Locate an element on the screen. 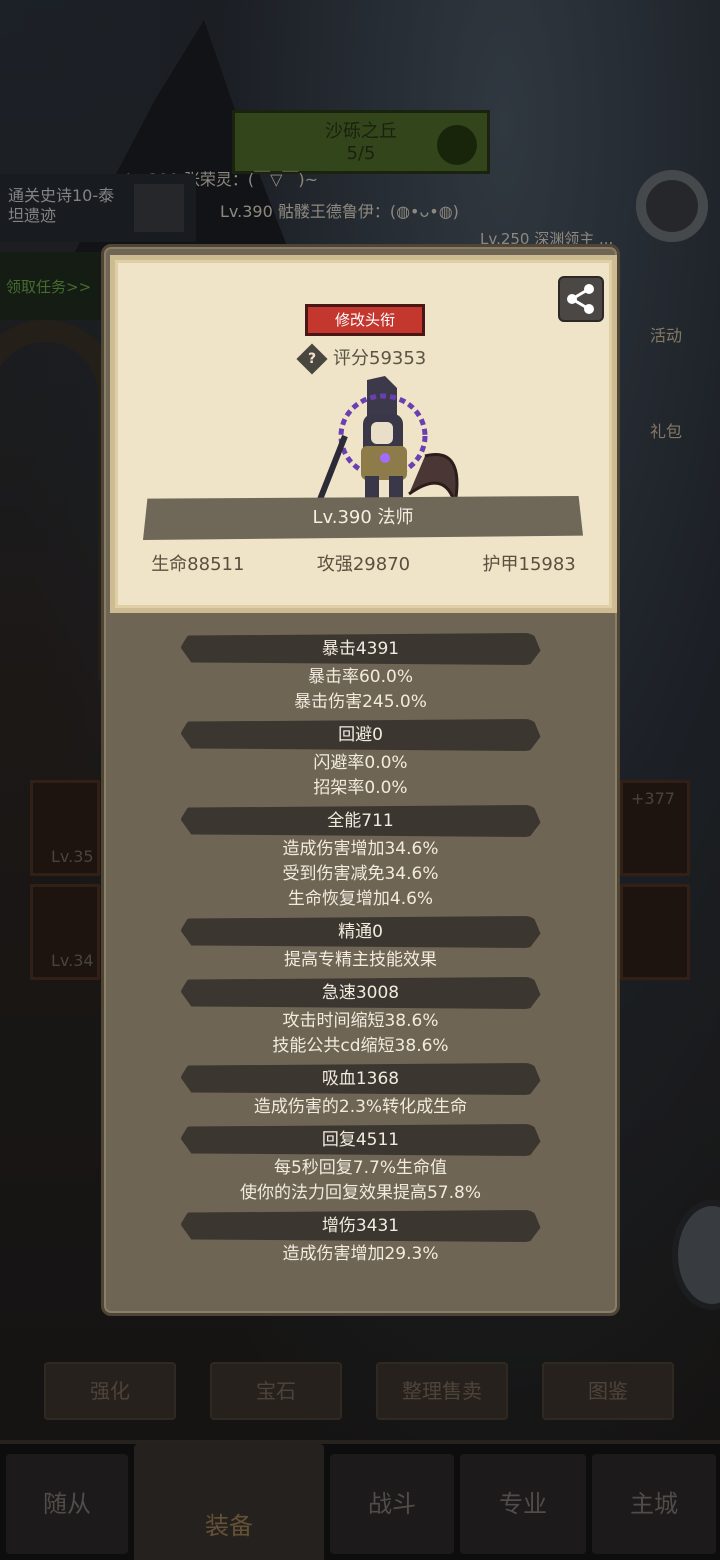  stat-line: 技能公共cd缩短38.6% is located at coordinates (360, 1046).